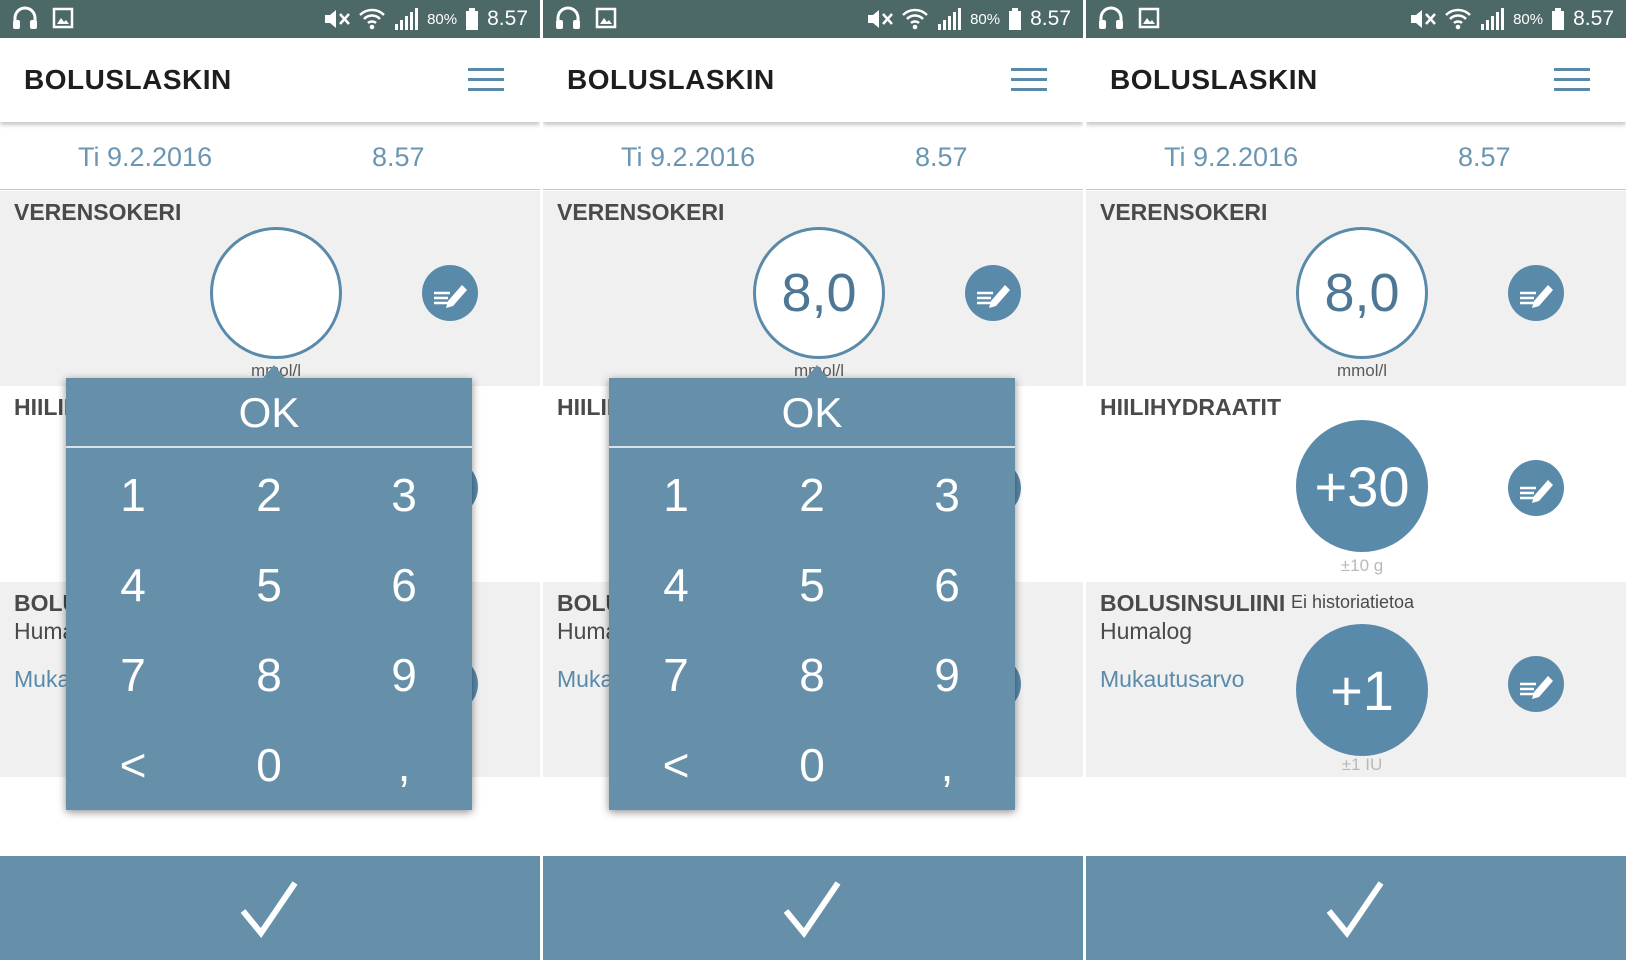 This screenshot has height=960, width=1627. What do you see at coordinates (1362, 565) in the screenshot?
I see `carbs-unit: ±10 g` at bounding box center [1362, 565].